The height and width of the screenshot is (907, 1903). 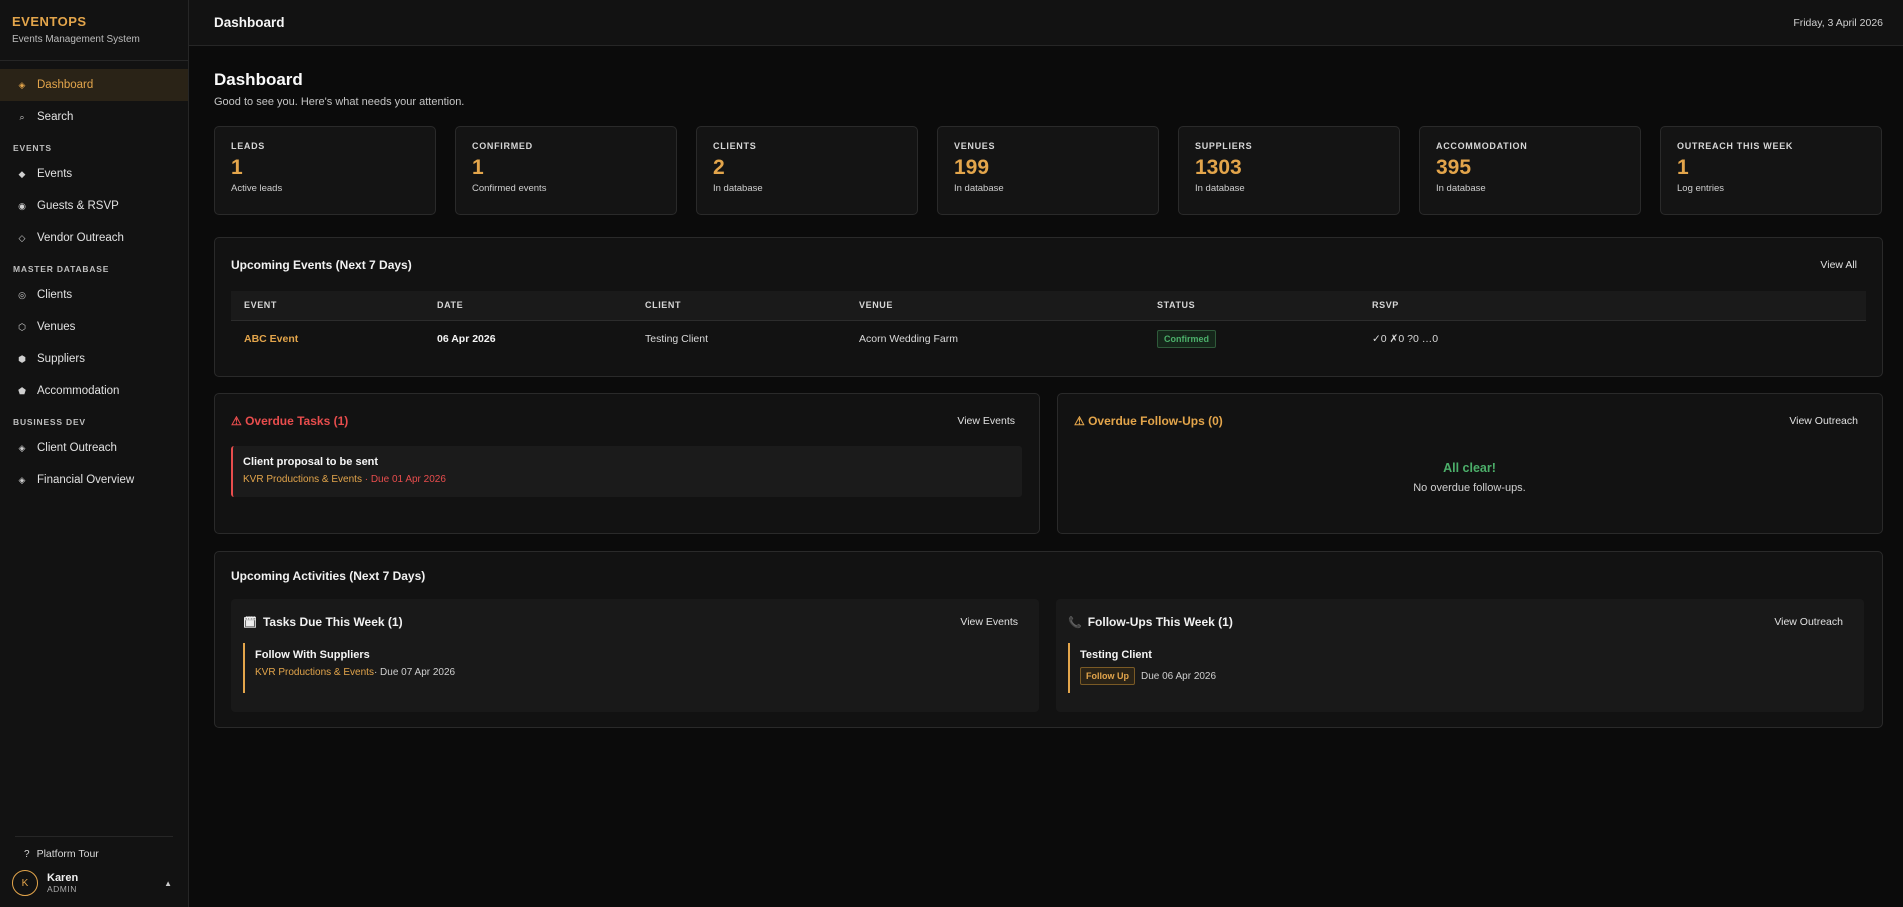 What do you see at coordinates (94, 359) in the screenshot?
I see `sidebar-item-suppliers: ⬢ Suppliers` at bounding box center [94, 359].